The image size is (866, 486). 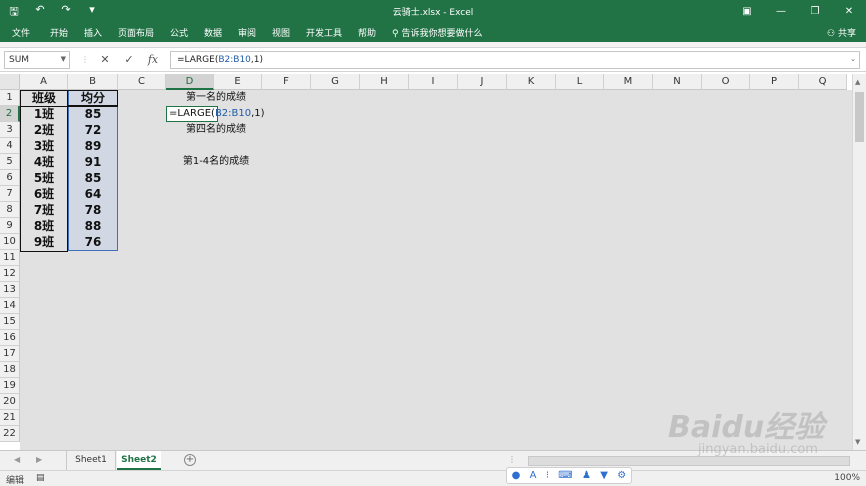 I want to click on cell-score: 89, so click(x=93, y=146).